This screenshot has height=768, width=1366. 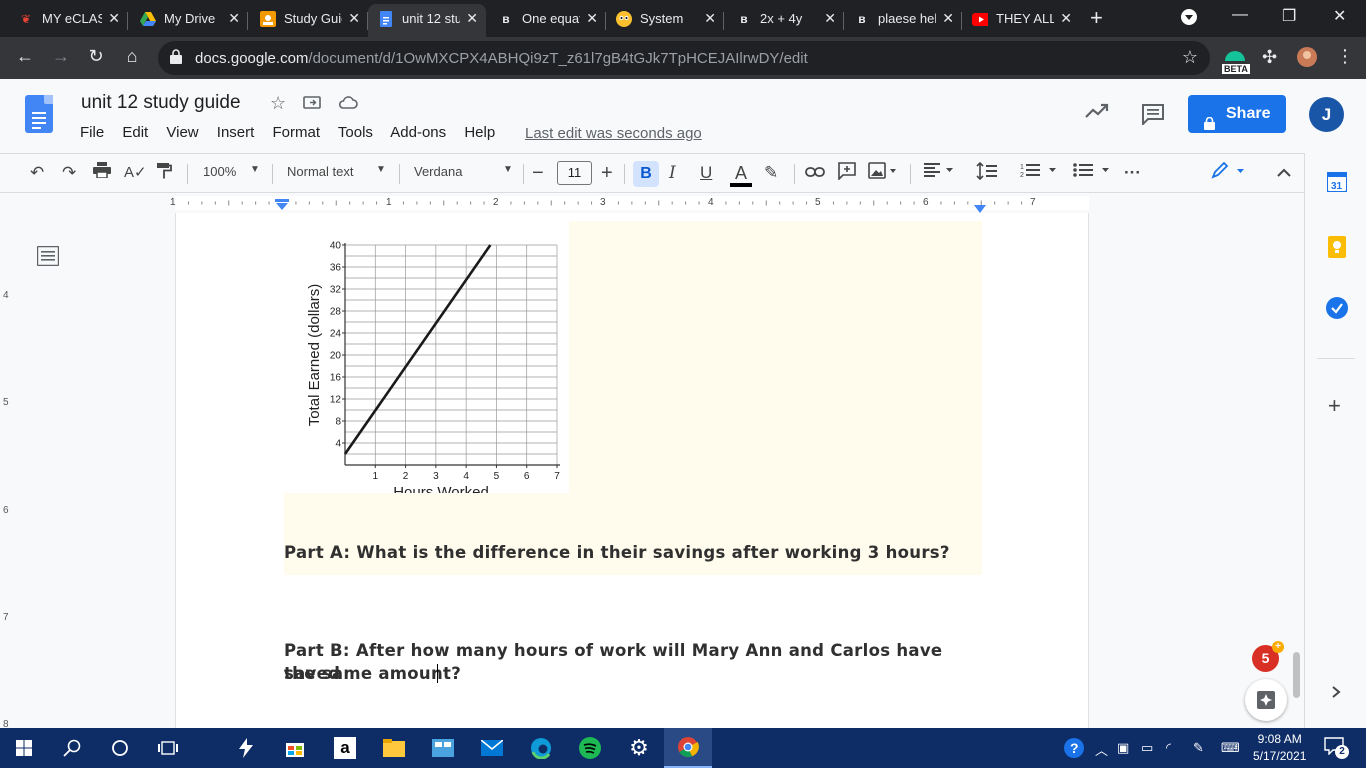 What do you see at coordinates (8, 470) in the screenshot?
I see `vertical-ruler: 4 5 6 7 8` at bounding box center [8, 470].